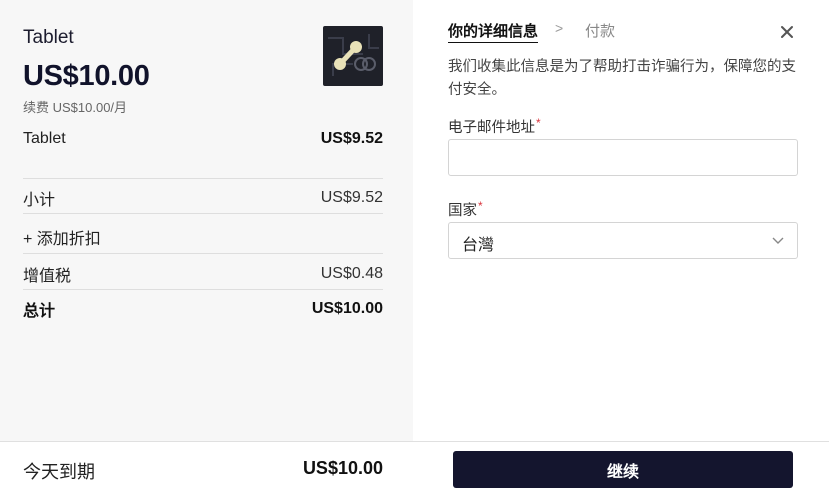 Image resolution: width=829 pixels, height=494 pixels. I want to click on checkout-footer: 今天到期 US$10.00 继续, so click(414, 467).